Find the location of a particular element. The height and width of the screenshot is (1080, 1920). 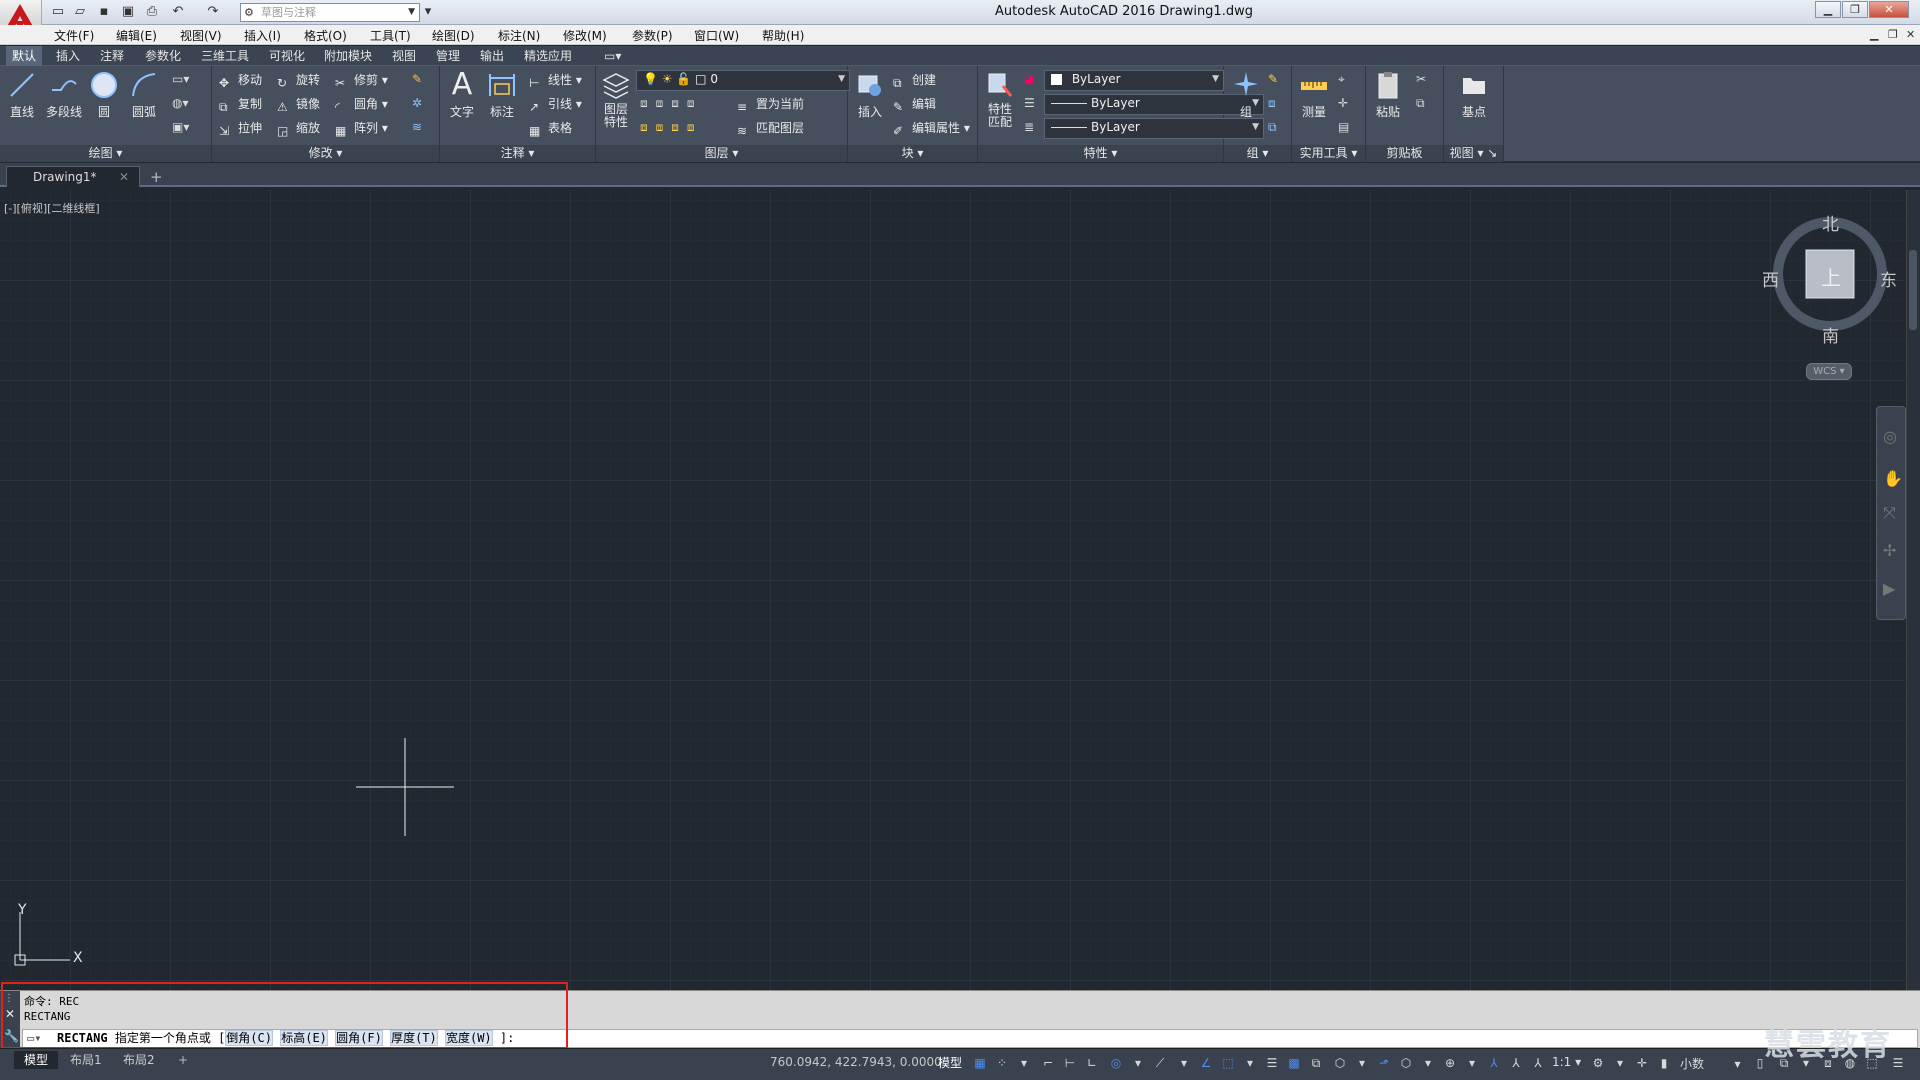

object-snap-menu-icon: ▾ is located at coordinates (1250, 1063).